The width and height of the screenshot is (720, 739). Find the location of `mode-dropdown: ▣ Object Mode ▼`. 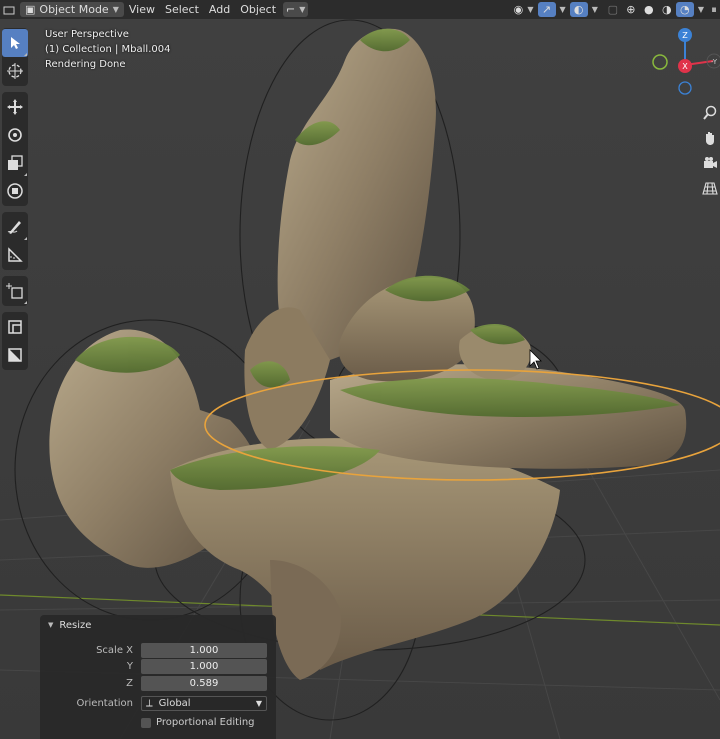

mode-dropdown: ▣ Object Mode ▼ is located at coordinates (72, 9).